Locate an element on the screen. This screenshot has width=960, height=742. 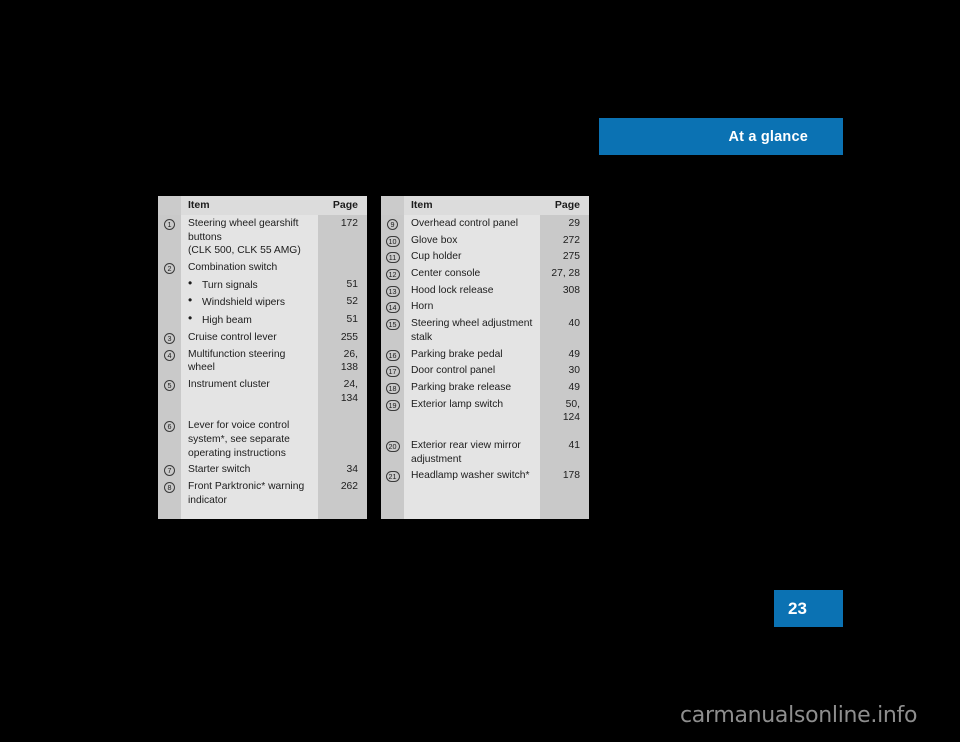
circled-number-icon: 13 is located at coordinates (392, 291).